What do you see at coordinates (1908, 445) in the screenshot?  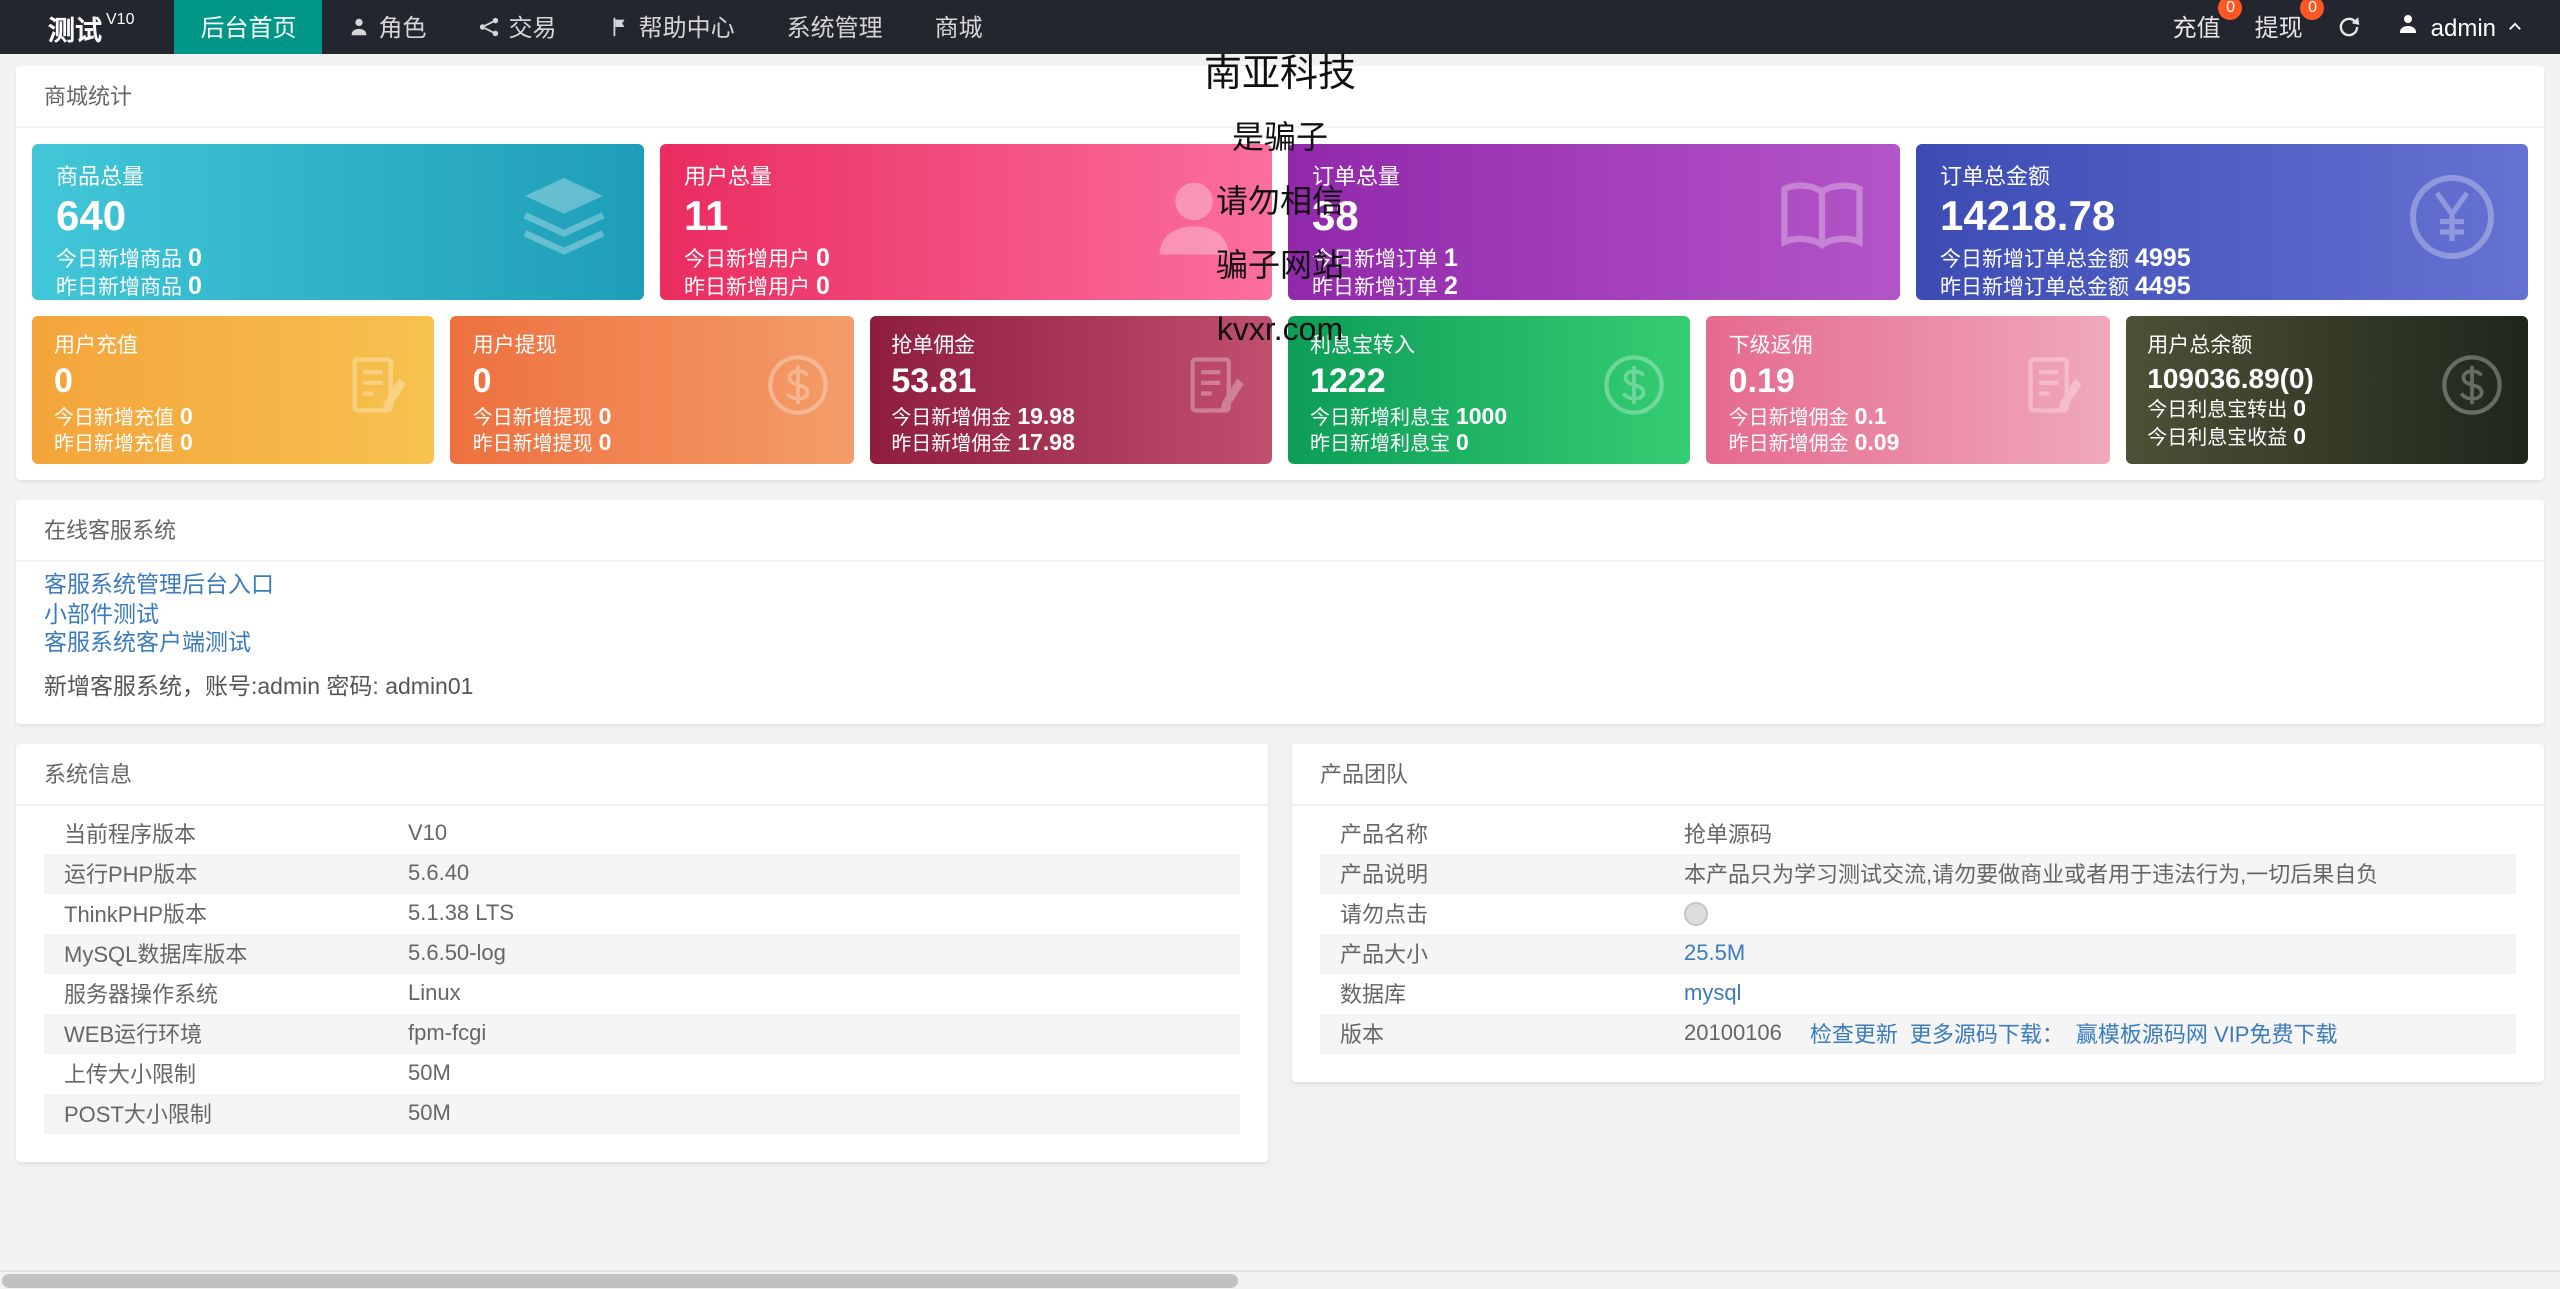 I see `stat-yesterday: 昨日新增佣金 0.09` at bounding box center [1908, 445].